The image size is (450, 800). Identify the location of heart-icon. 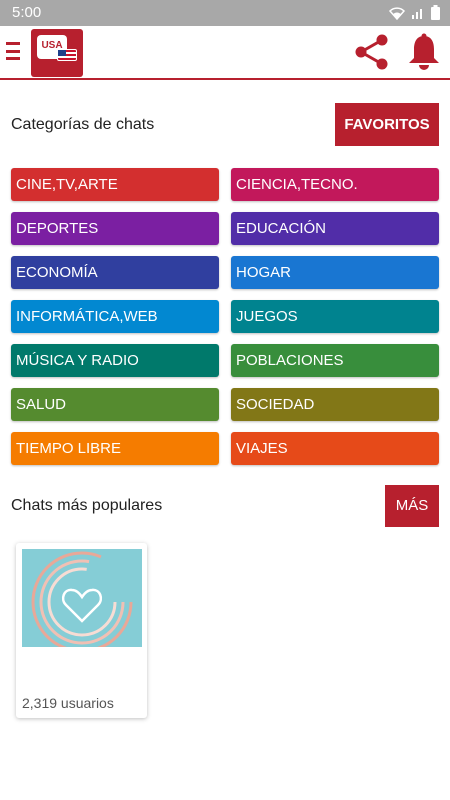
(82, 605).